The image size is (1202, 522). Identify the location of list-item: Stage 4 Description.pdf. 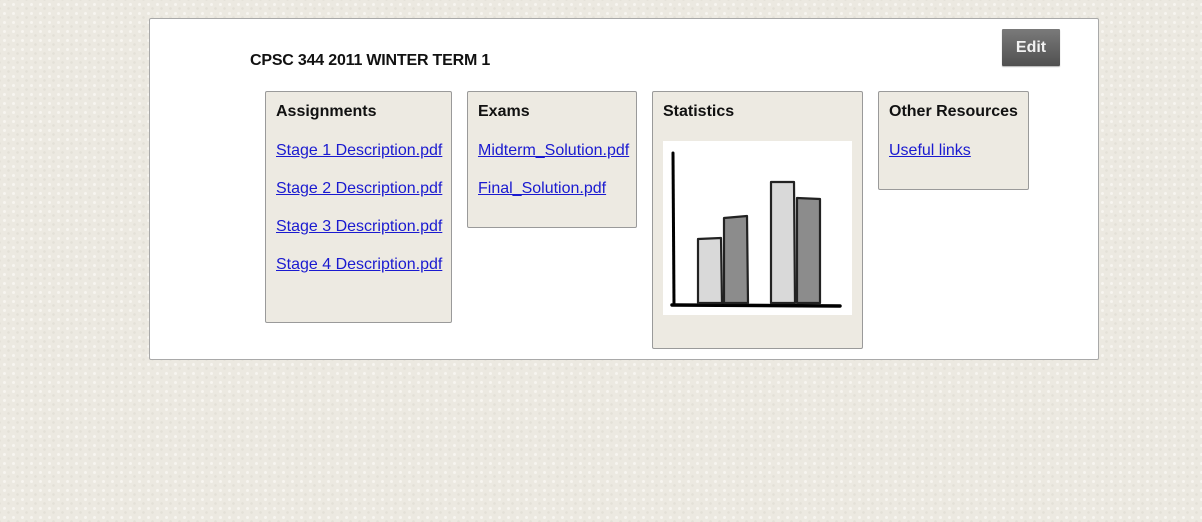
(359, 264).